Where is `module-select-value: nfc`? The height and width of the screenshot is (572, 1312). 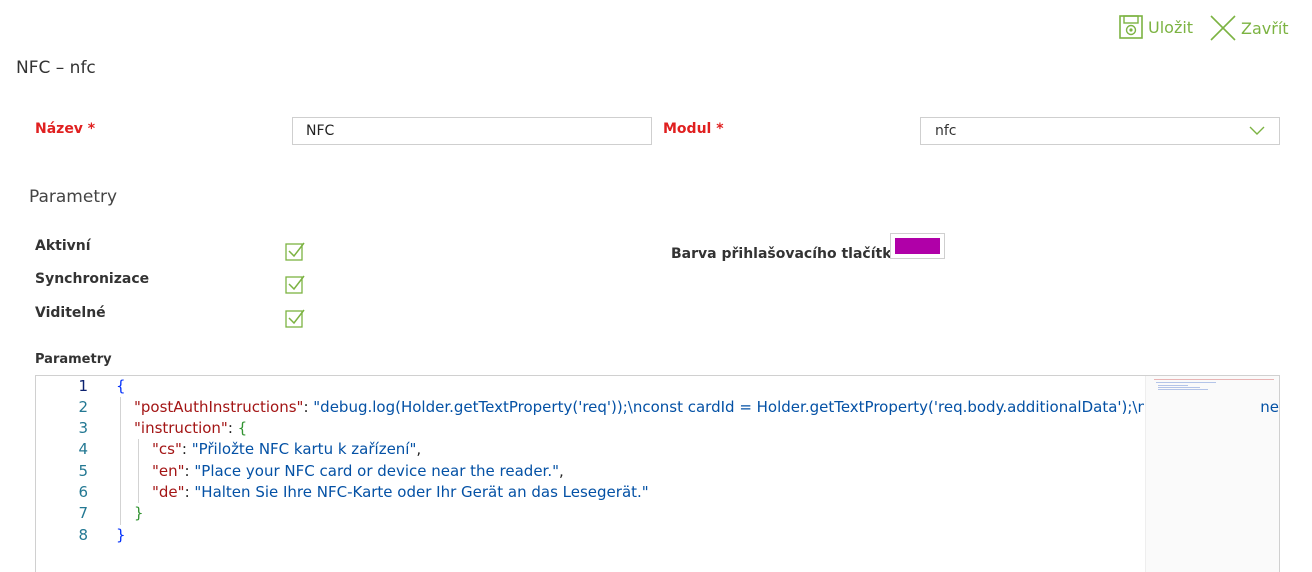 module-select-value: nfc is located at coordinates (946, 131).